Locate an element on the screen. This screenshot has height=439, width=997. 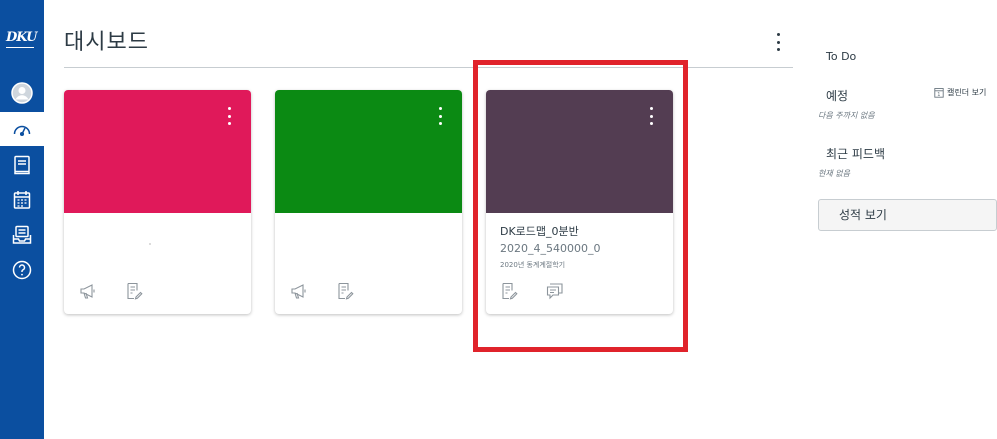
calendar-small-icon: 1 is located at coordinates (939, 93).